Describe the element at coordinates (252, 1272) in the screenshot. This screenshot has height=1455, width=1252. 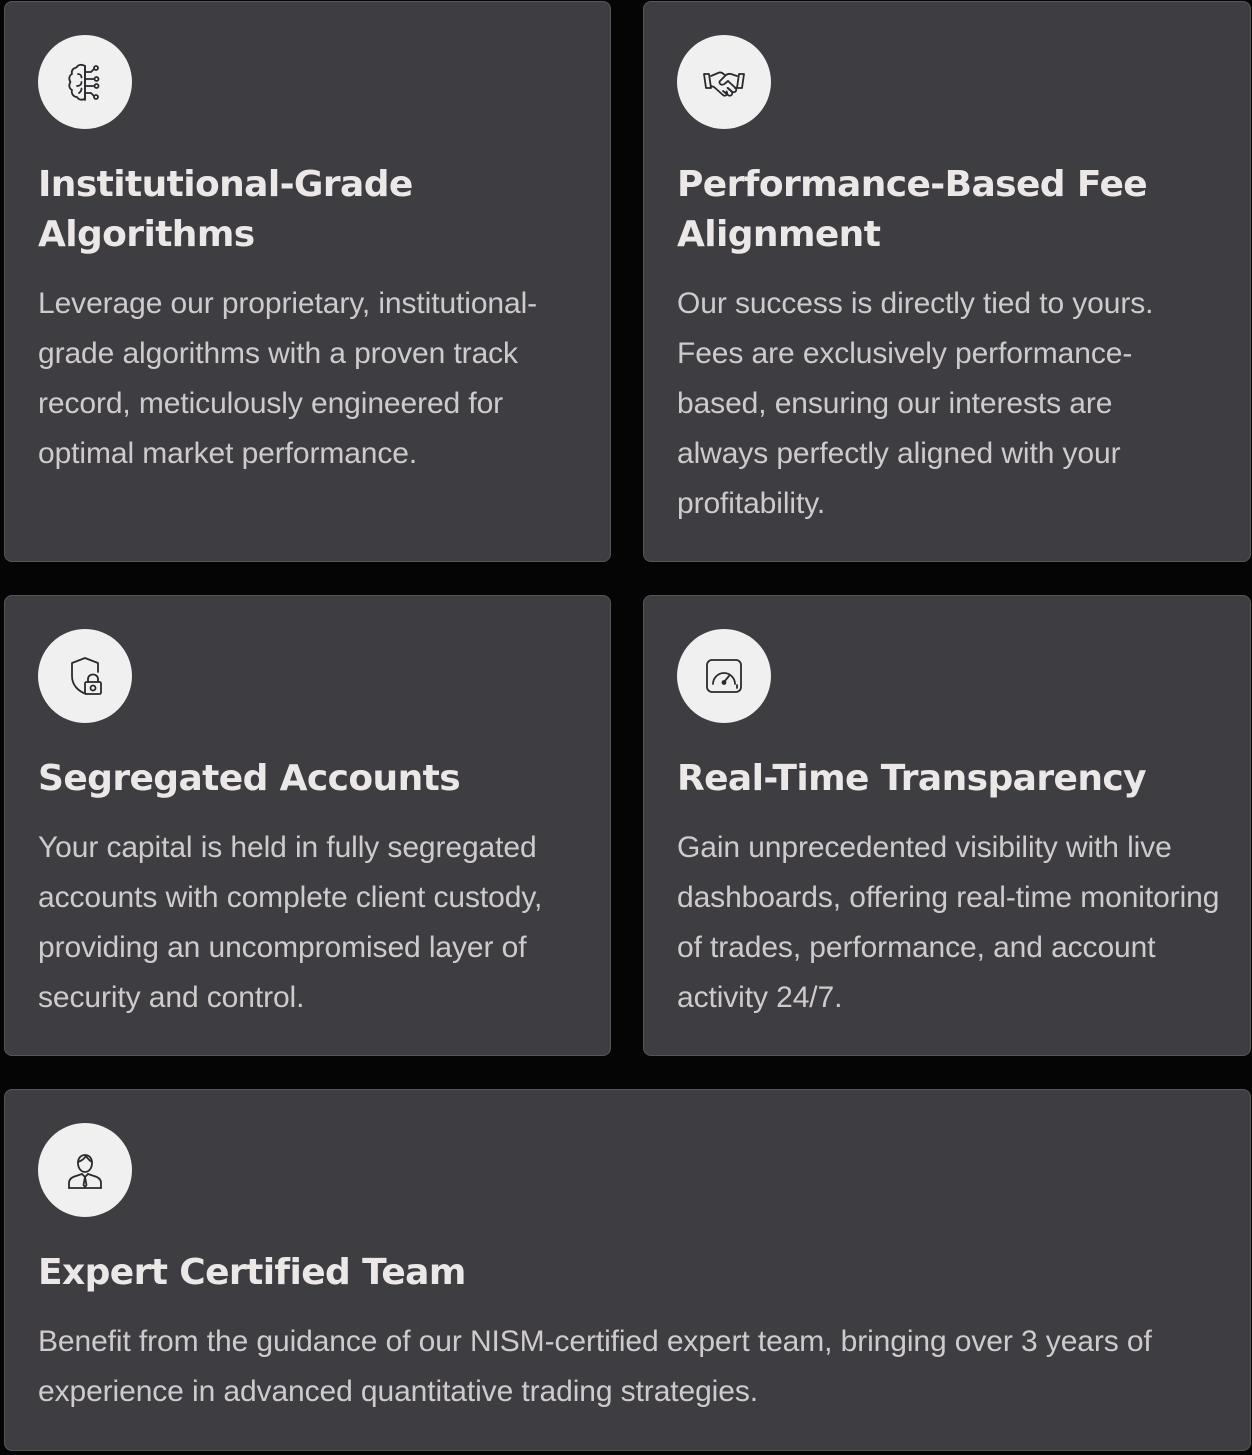
I see `feature-title: Expert Certified Team` at that location.